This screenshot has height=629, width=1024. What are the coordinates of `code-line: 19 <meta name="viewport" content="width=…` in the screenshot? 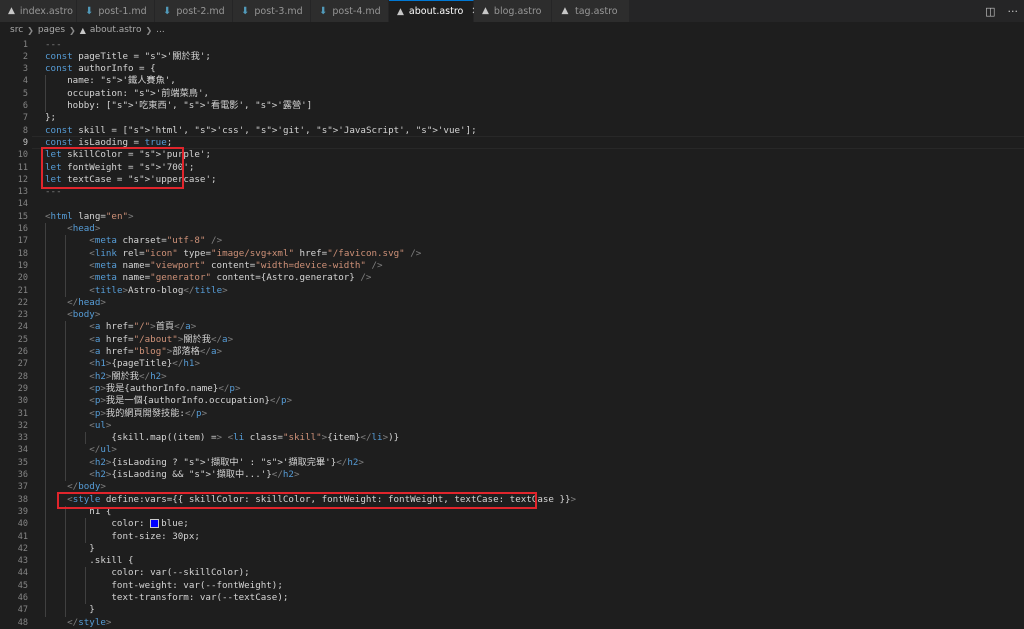 It's located at (512, 266).